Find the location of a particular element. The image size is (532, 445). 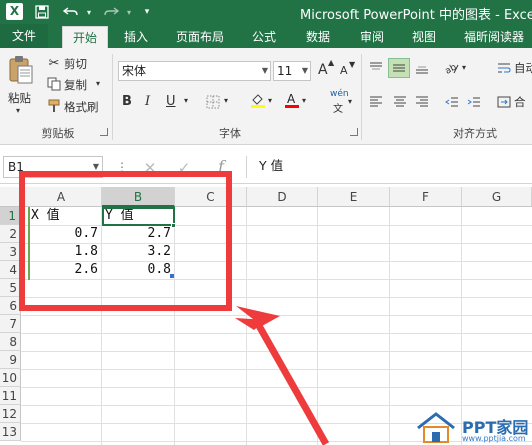

phonetic-dropdown-icon: ▾ is located at coordinates (350, 101).